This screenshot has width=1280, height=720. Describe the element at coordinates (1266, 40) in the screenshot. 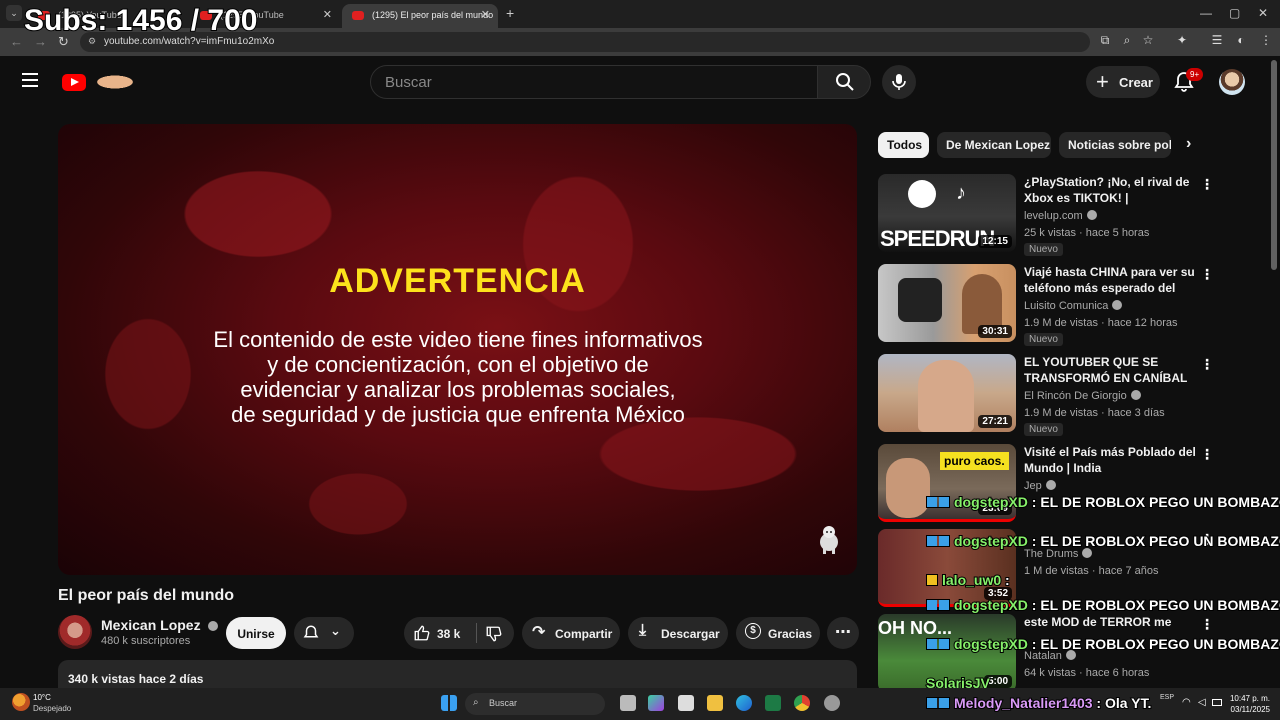

I see `browser-menu-icon: ⋮` at that location.